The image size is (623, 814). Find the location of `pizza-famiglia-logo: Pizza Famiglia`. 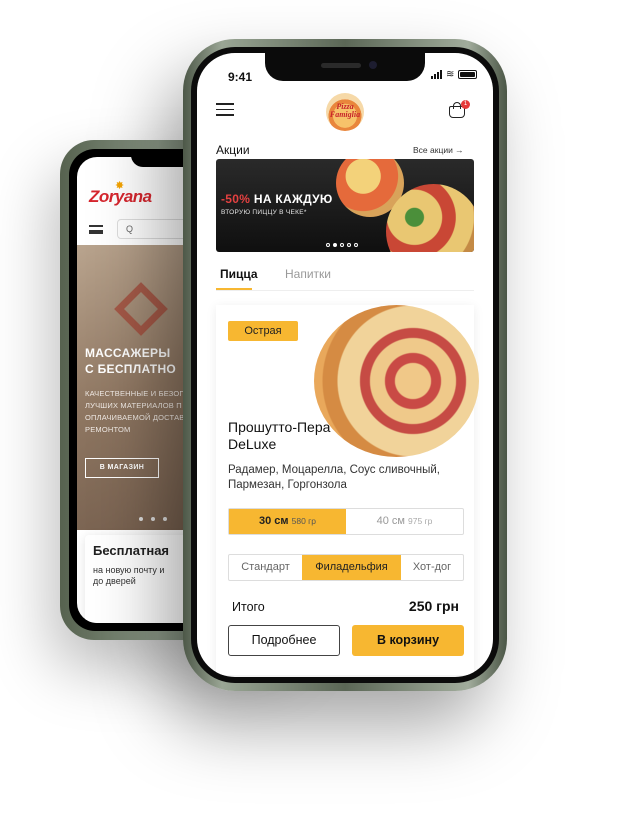

pizza-famiglia-logo: Pizza Famiglia is located at coordinates (345, 112).